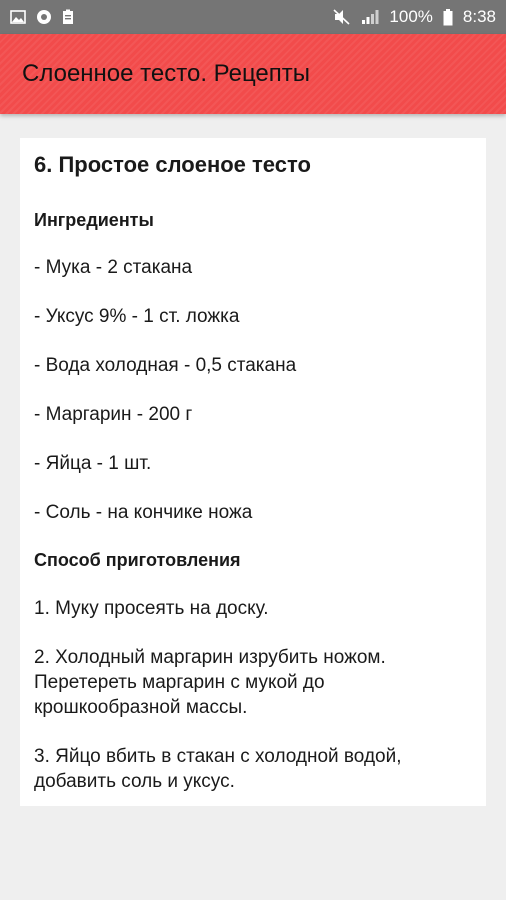 Image resolution: width=506 pixels, height=900 pixels. I want to click on battery-percent: 100%, so click(411, 16).